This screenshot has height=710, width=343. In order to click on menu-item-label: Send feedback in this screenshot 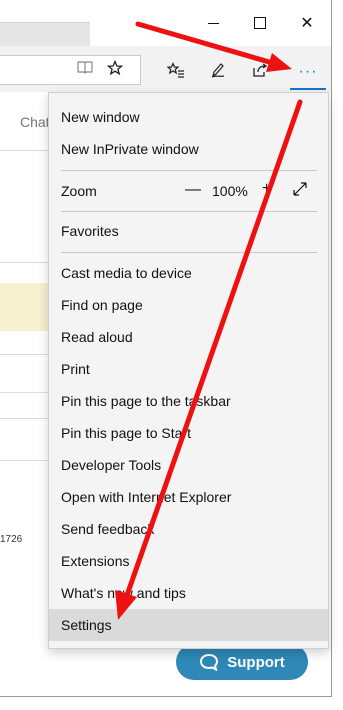, I will do `click(108, 529)`.